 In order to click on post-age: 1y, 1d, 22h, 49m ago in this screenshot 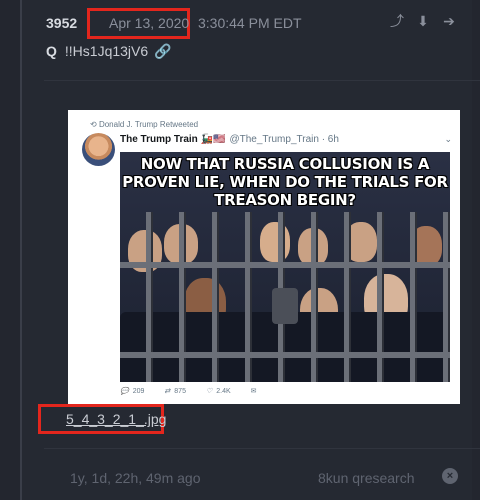, I will do `click(135, 478)`.